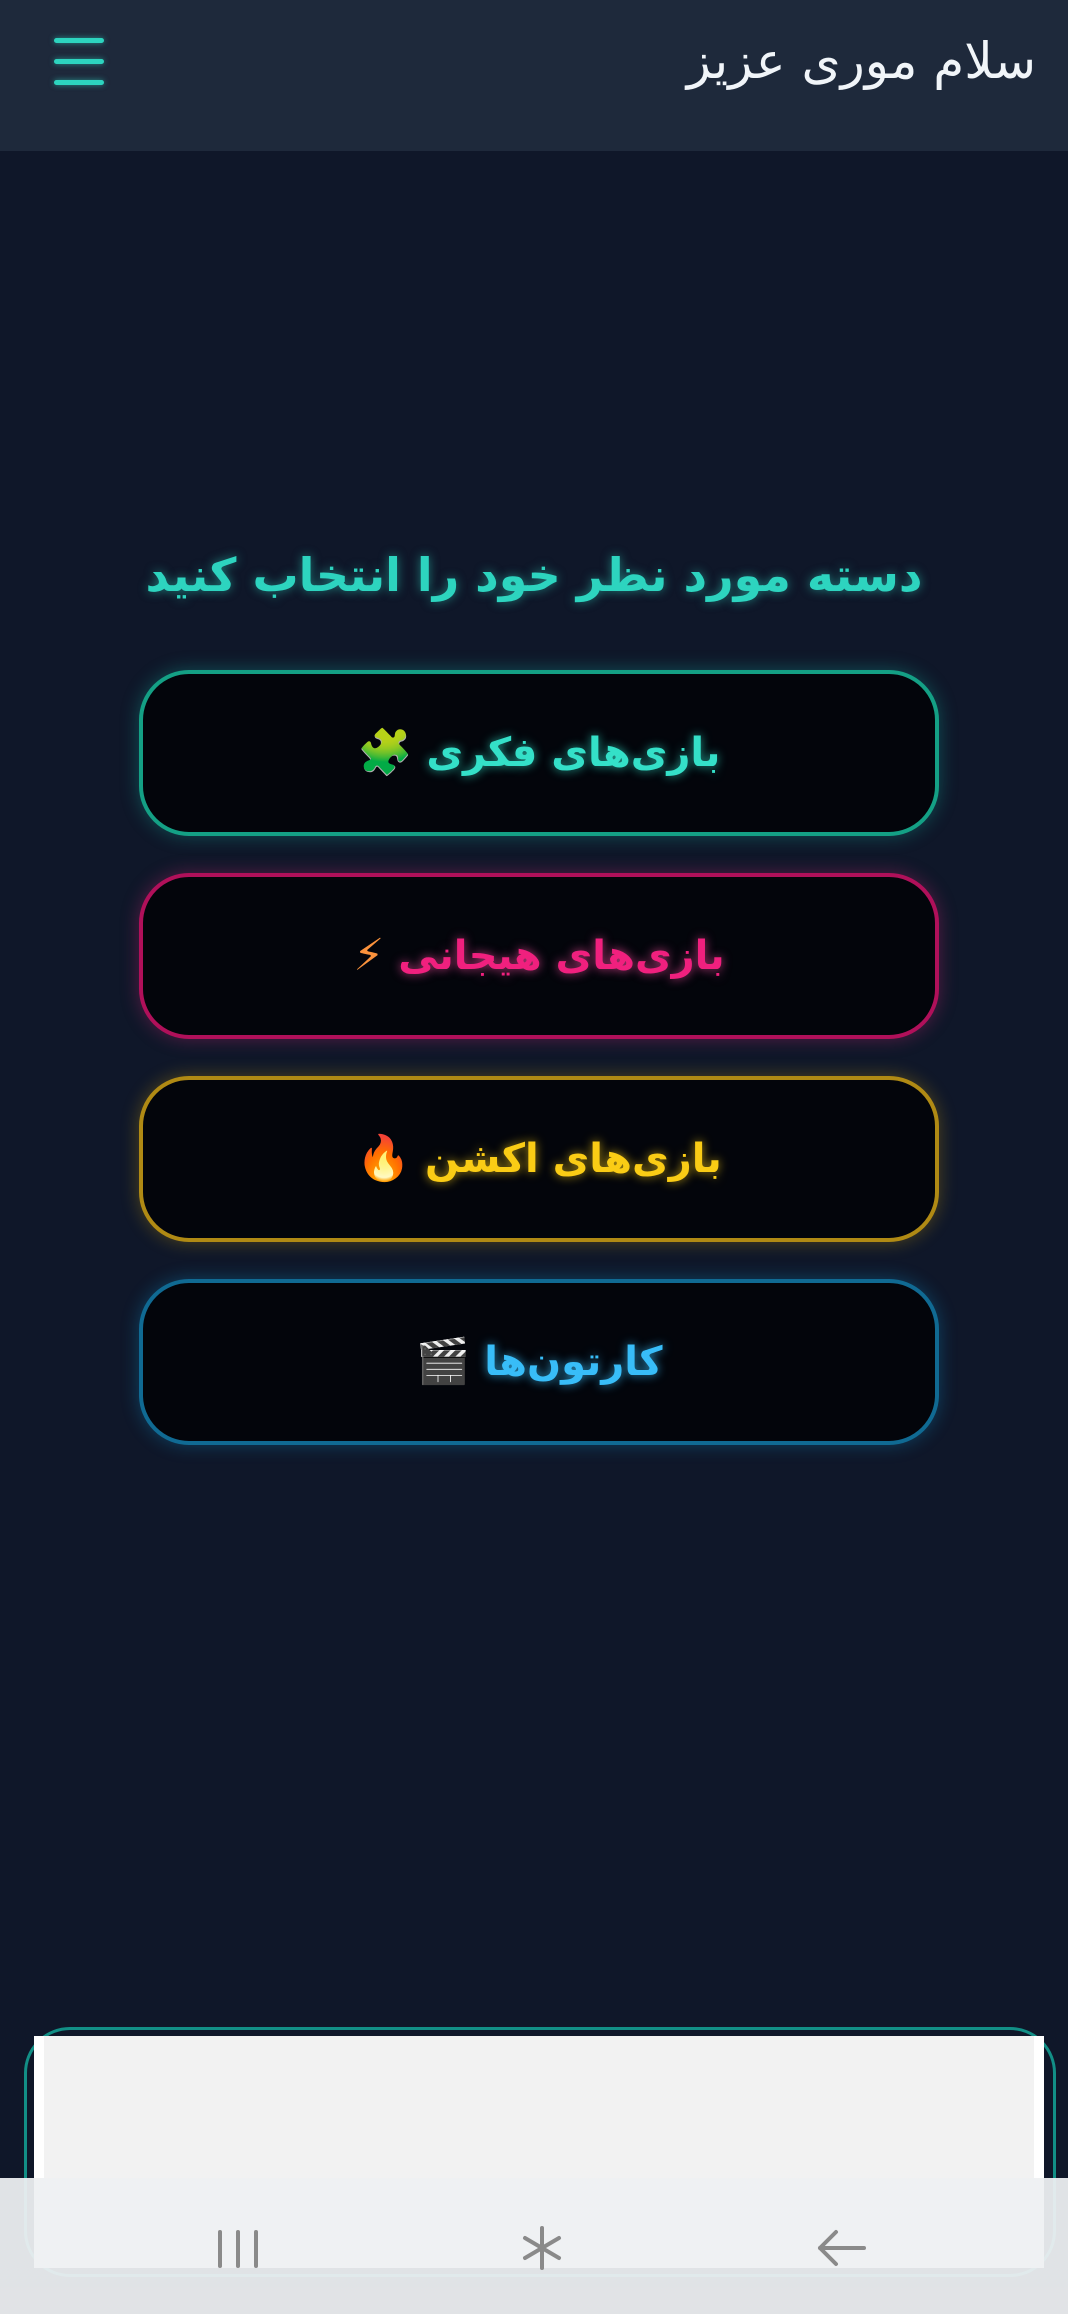 The image size is (1068, 2314). I want to click on lightning-icon: ⚡, so click(369, 955).